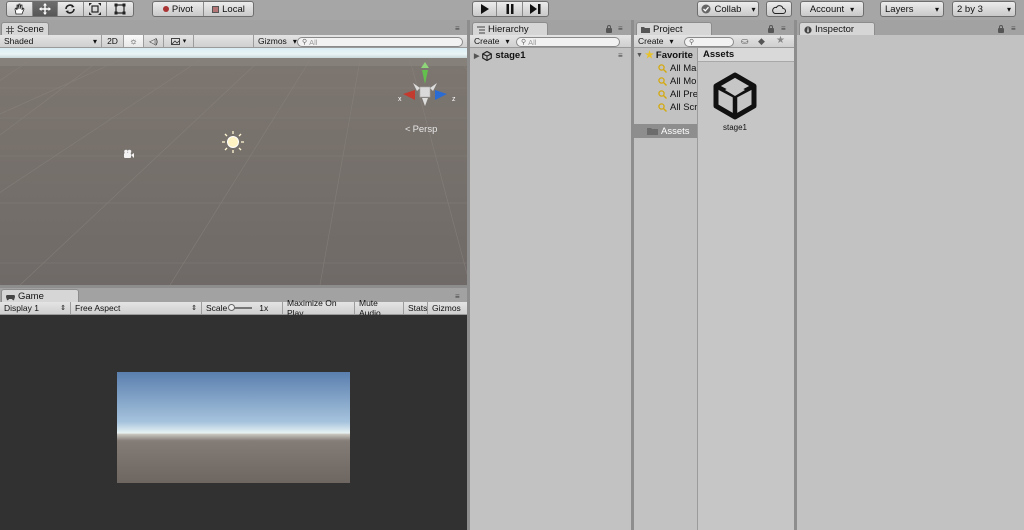 The width and height of the screenshot is (1024, 530). I want to click on sun-icon: ☼, so click(133, 41).